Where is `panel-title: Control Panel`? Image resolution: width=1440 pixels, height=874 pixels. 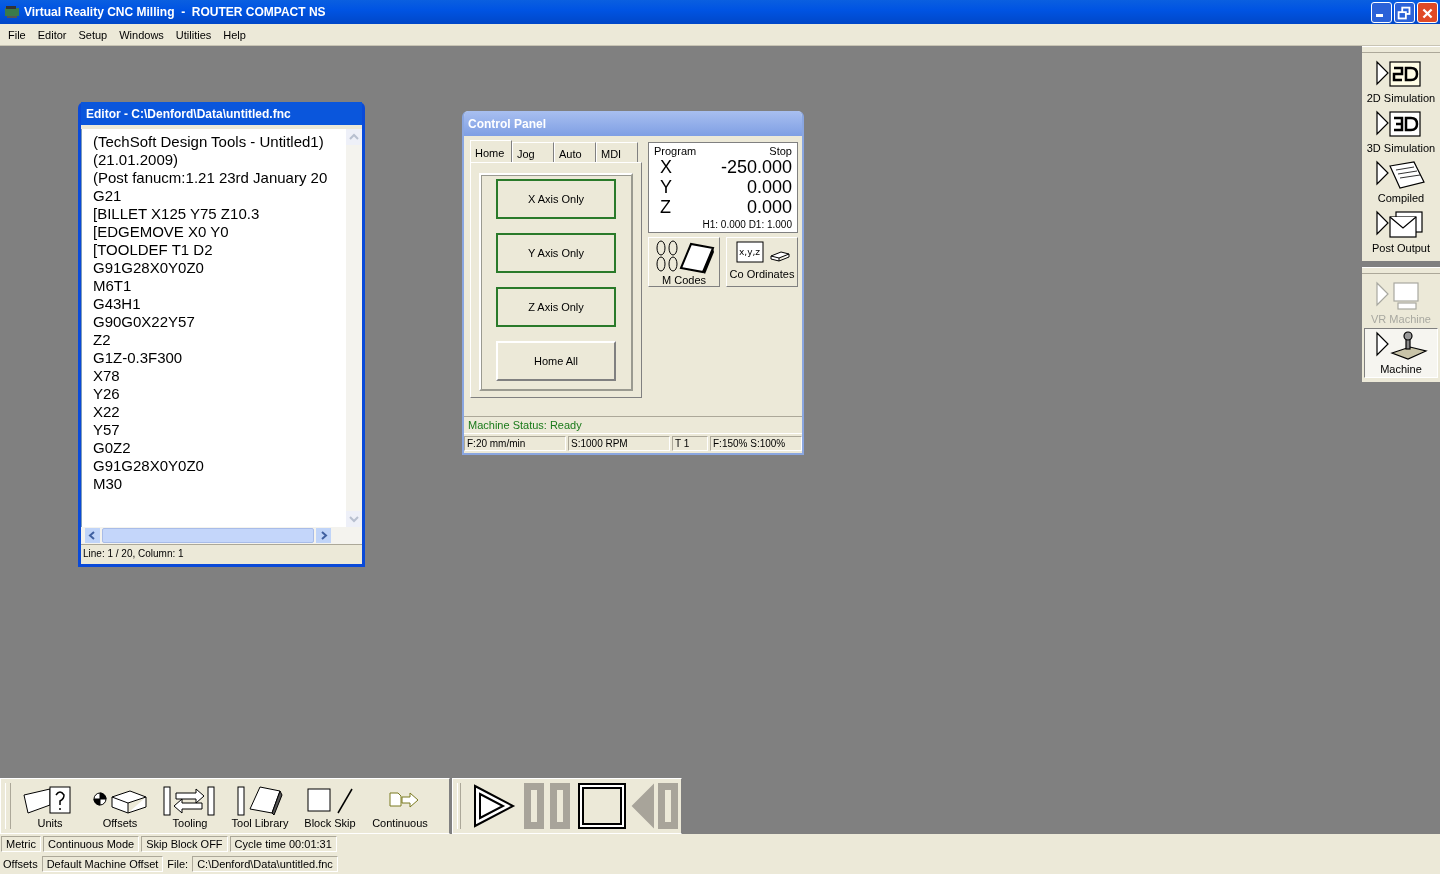 panel-title: Control Panel is located at coordinates (633, 123).